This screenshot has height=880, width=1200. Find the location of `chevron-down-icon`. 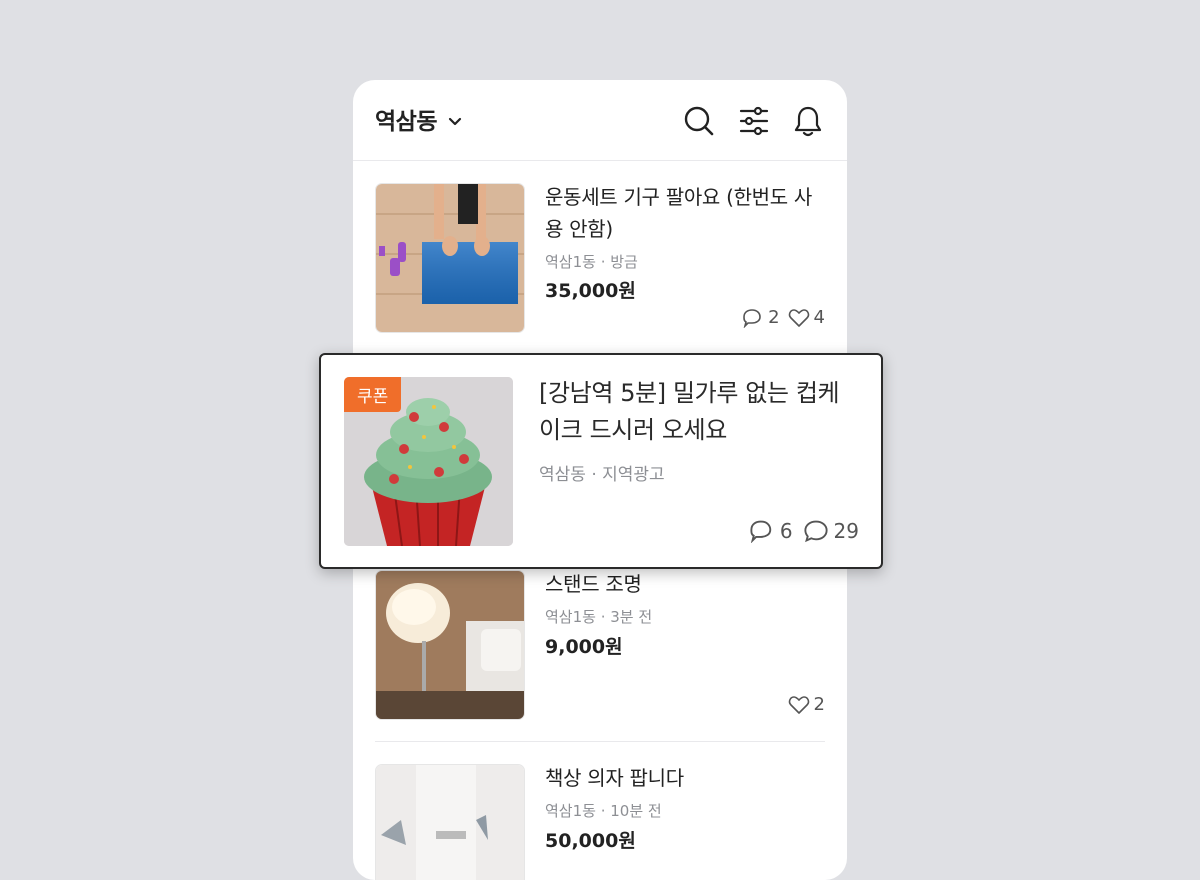

chevron-down-icon is located at coordinates (455, 121).